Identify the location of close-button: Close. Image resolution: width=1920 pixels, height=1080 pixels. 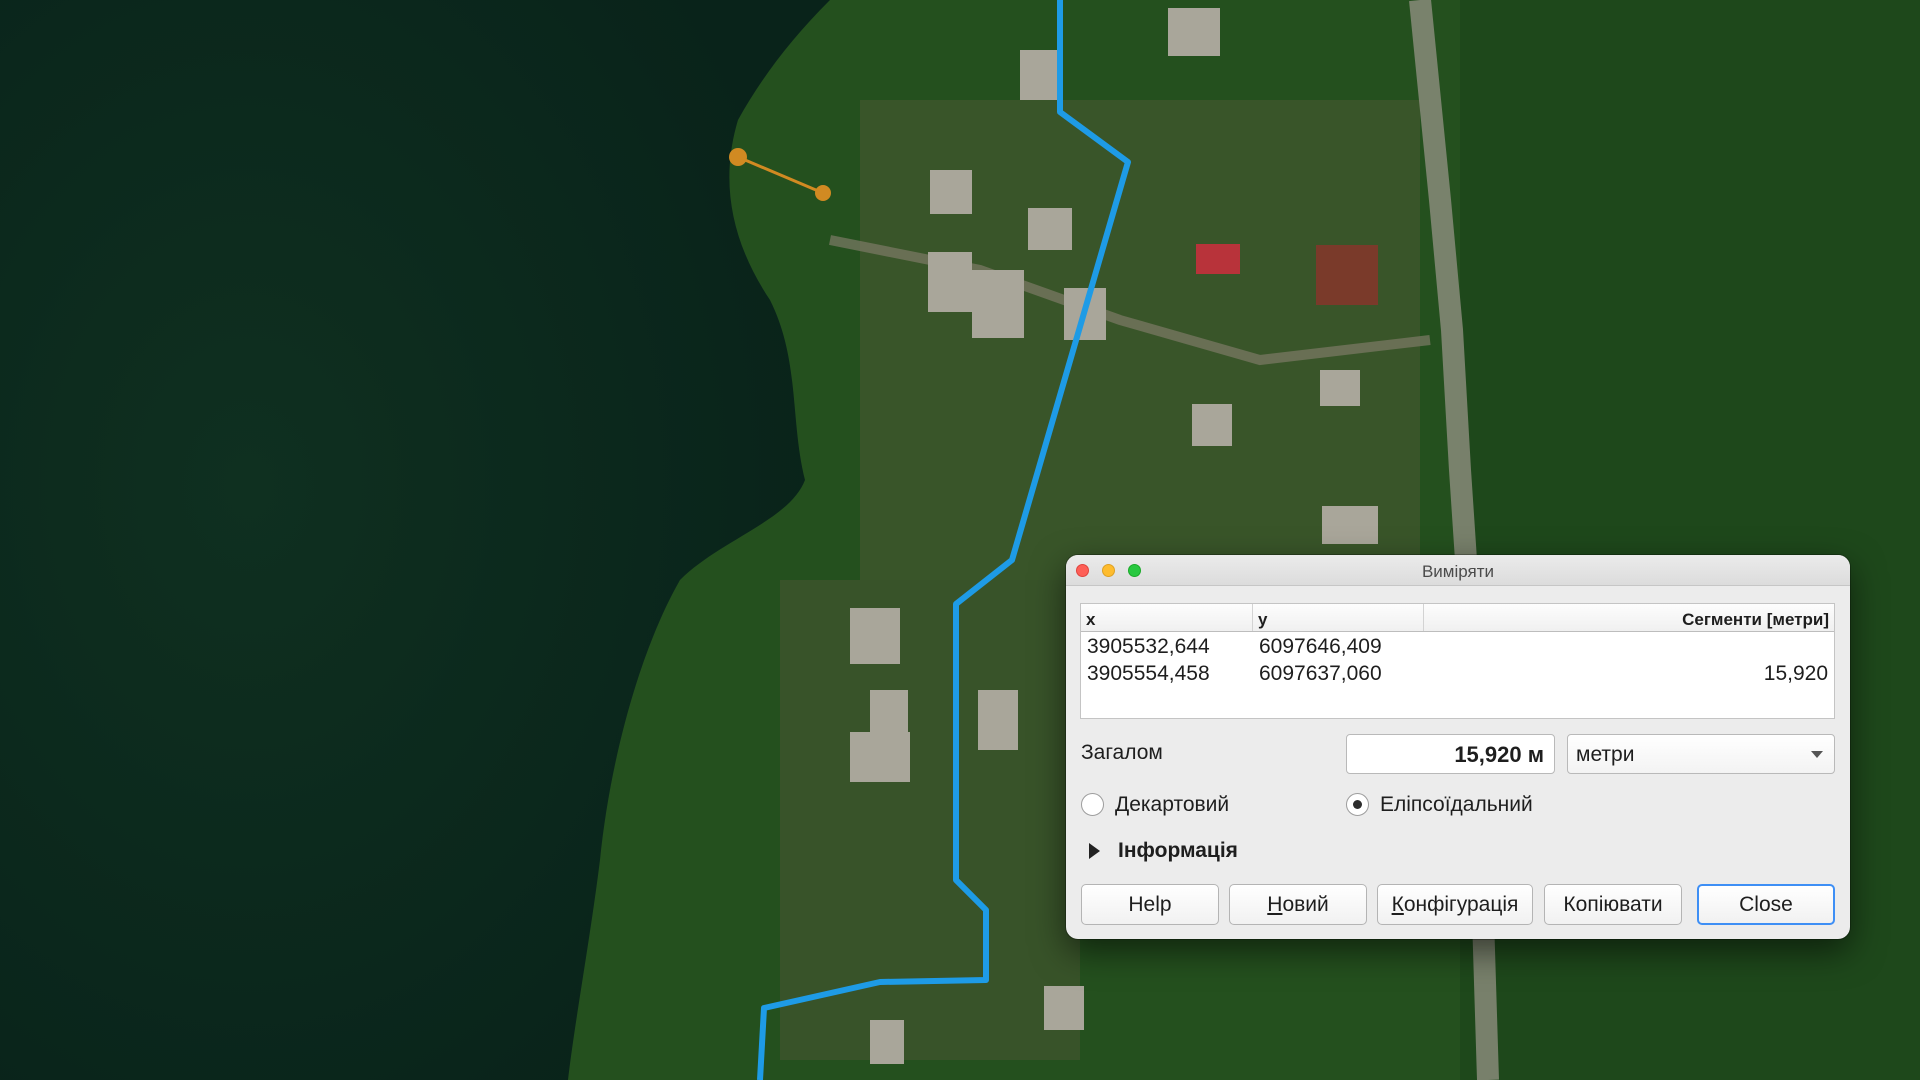
(1766, 904).